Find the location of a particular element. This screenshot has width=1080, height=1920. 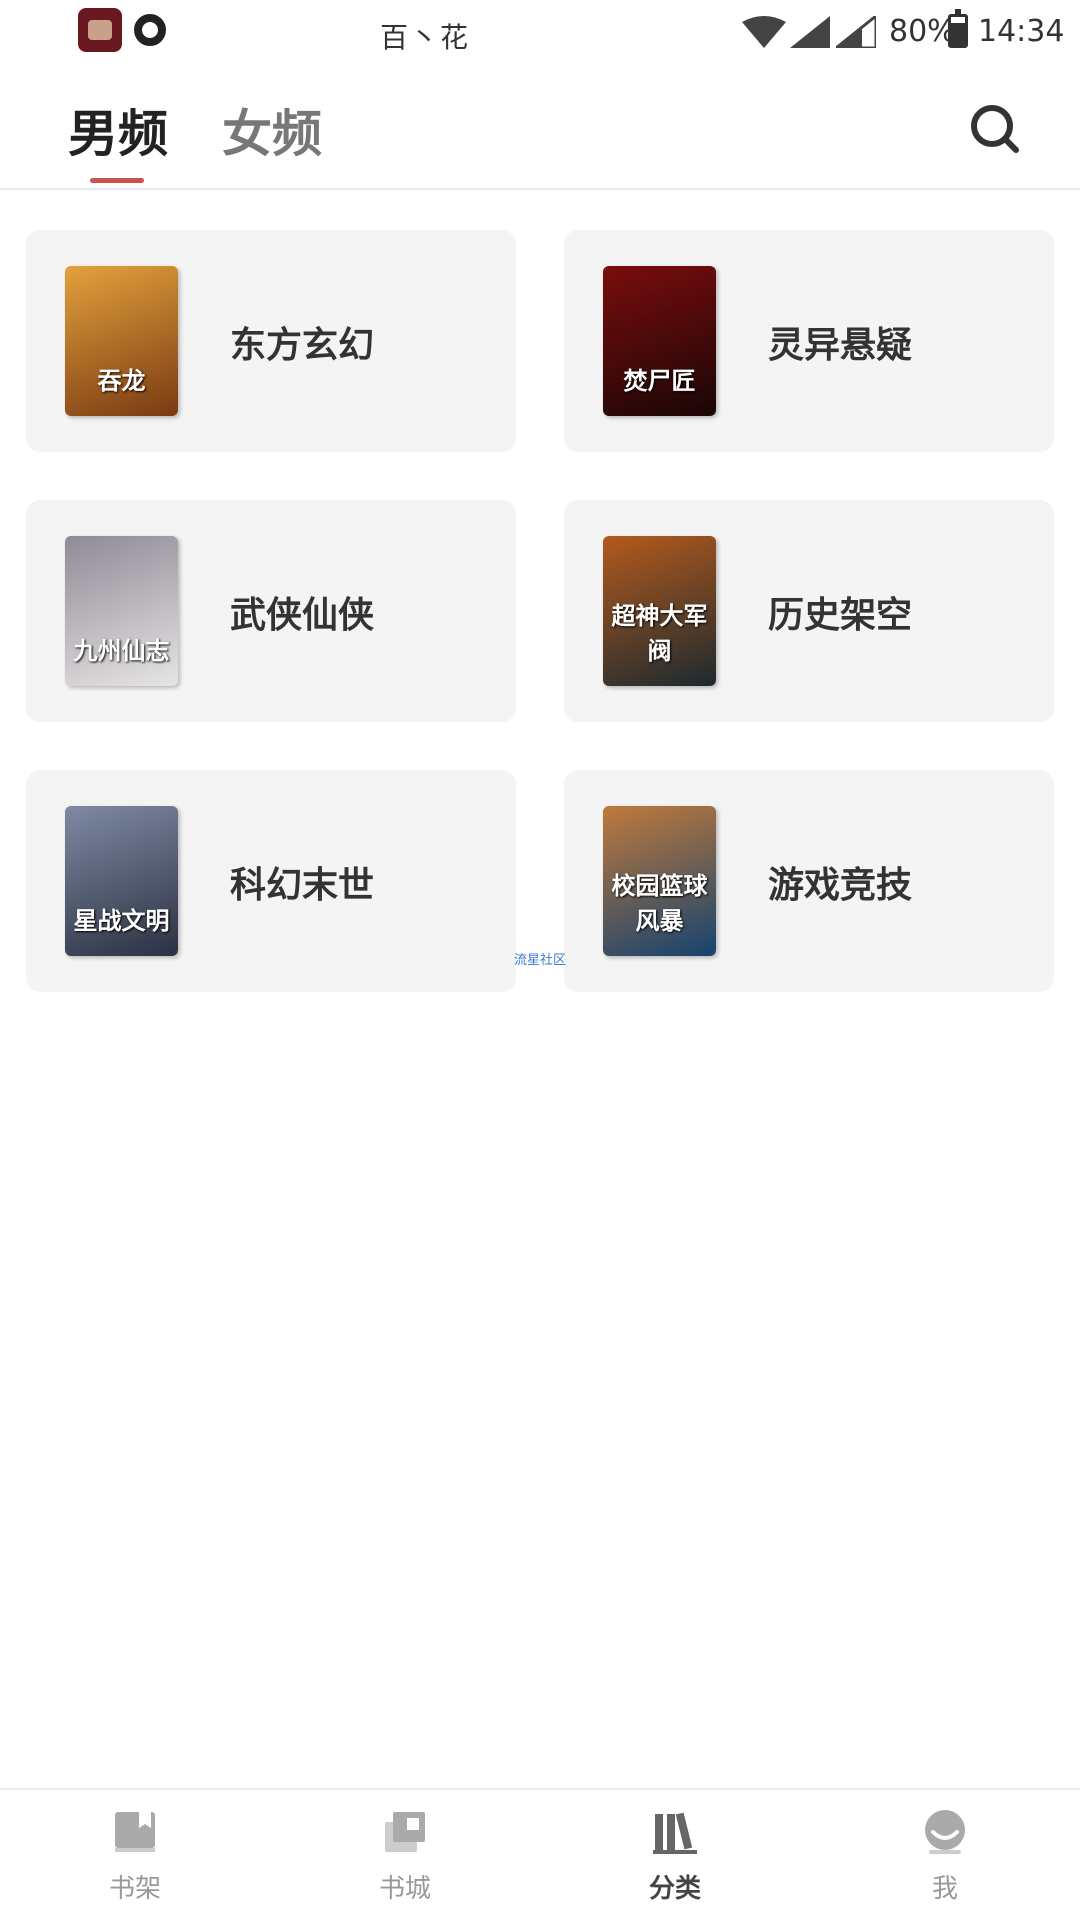

nav-category-label: 分类 is located at coordinates (674, 1889).